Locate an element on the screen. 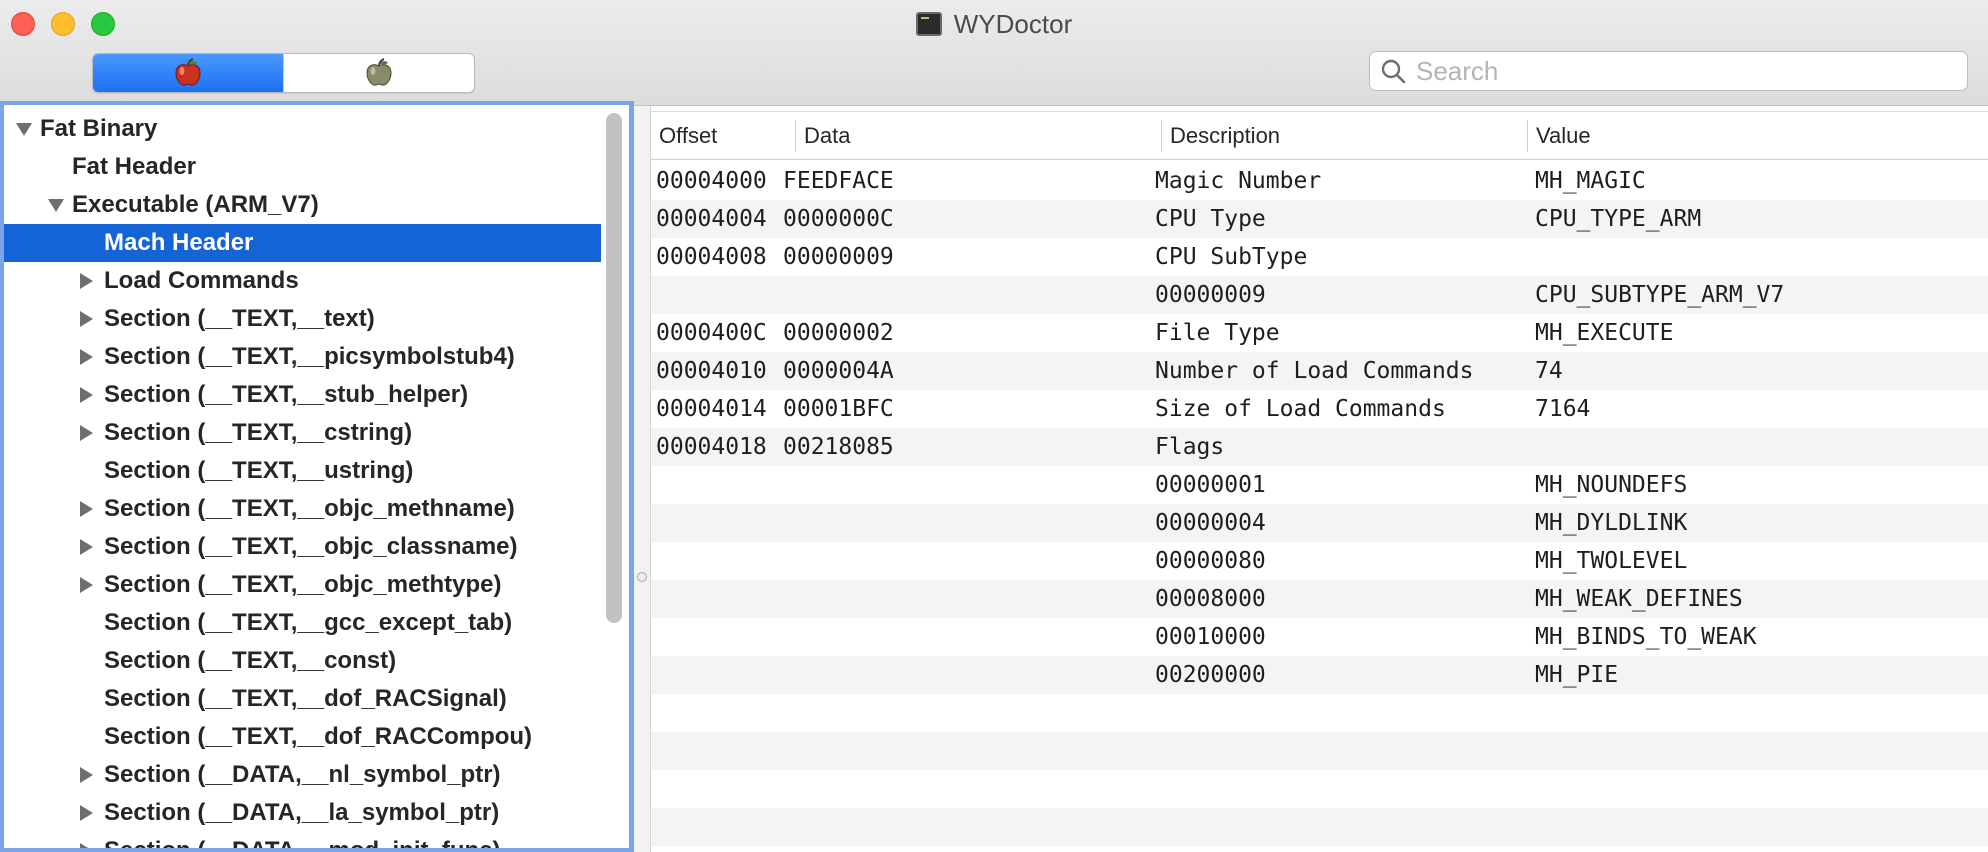 This screenshot has width=1988, height=852. cell-description: 00010000 is located at coordinates (1210, 637).